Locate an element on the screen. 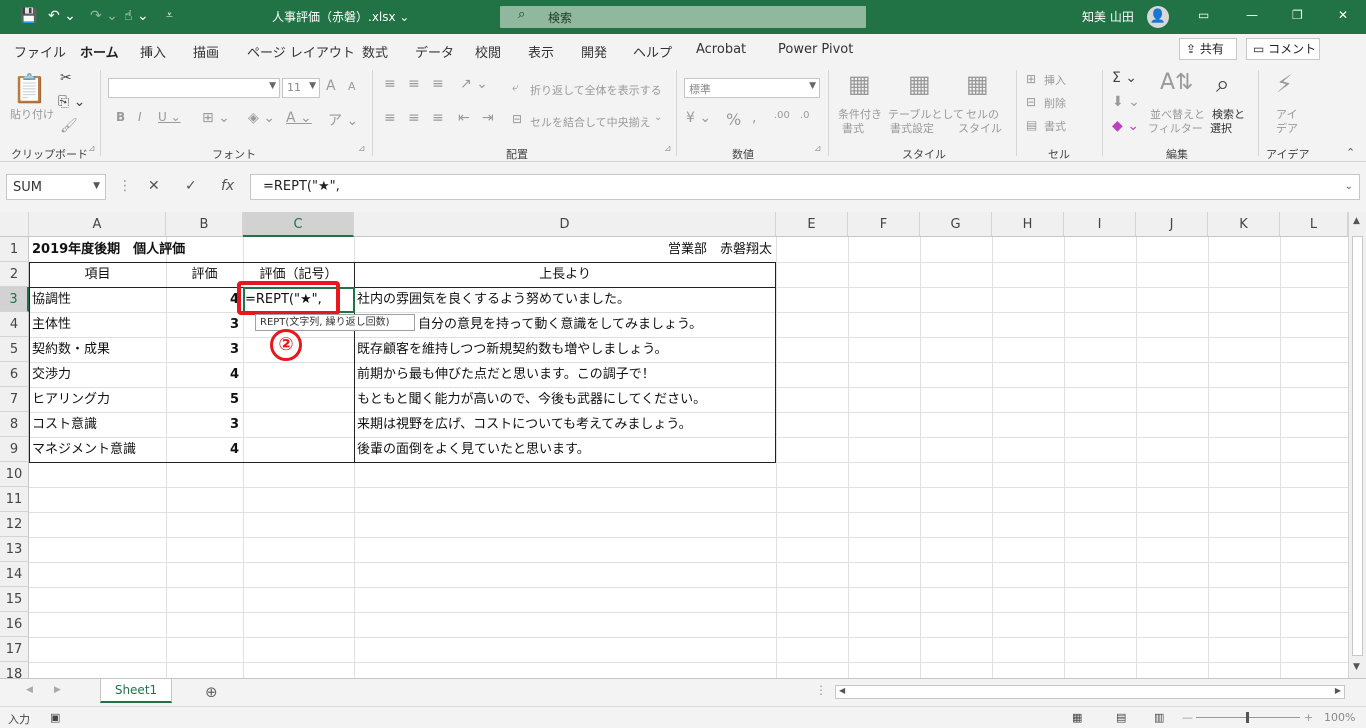 The width and height of the screenshot is (1366, 728). number-format-combo: 標準 ▼ is located at coordinates (752, 88).